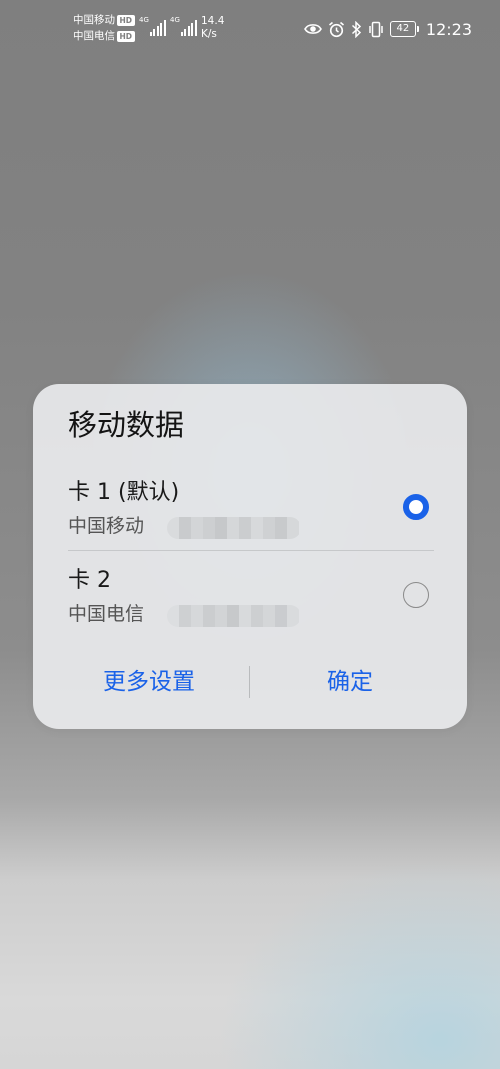 This screenshot has height=1069, width=500. What do you see at coordinates (376, 29) in the screenshot?
I see `vibrate-icon` at bounding box center [376, 29].